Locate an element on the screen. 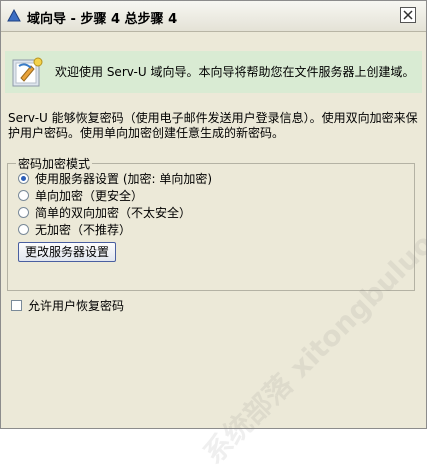 The width and height of the screenshot is (427, 472). window-title: 域向导 - 步骤 4 总步骤 4 is located at coordinates (102, 19).